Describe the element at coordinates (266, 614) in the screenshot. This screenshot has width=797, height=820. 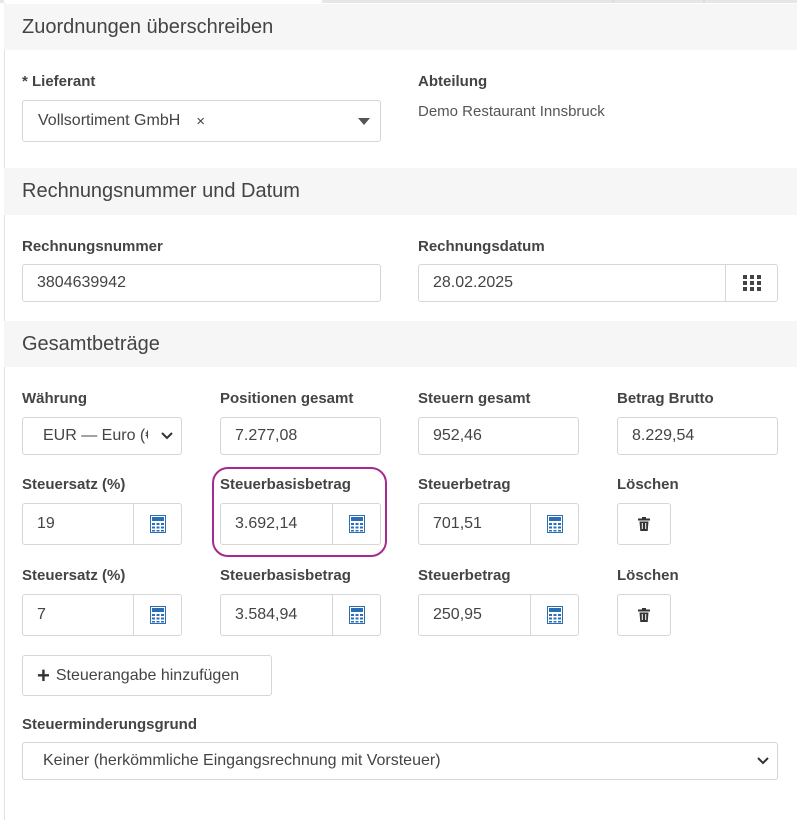
I see `tax-base-value: 3.584,94` at that location.